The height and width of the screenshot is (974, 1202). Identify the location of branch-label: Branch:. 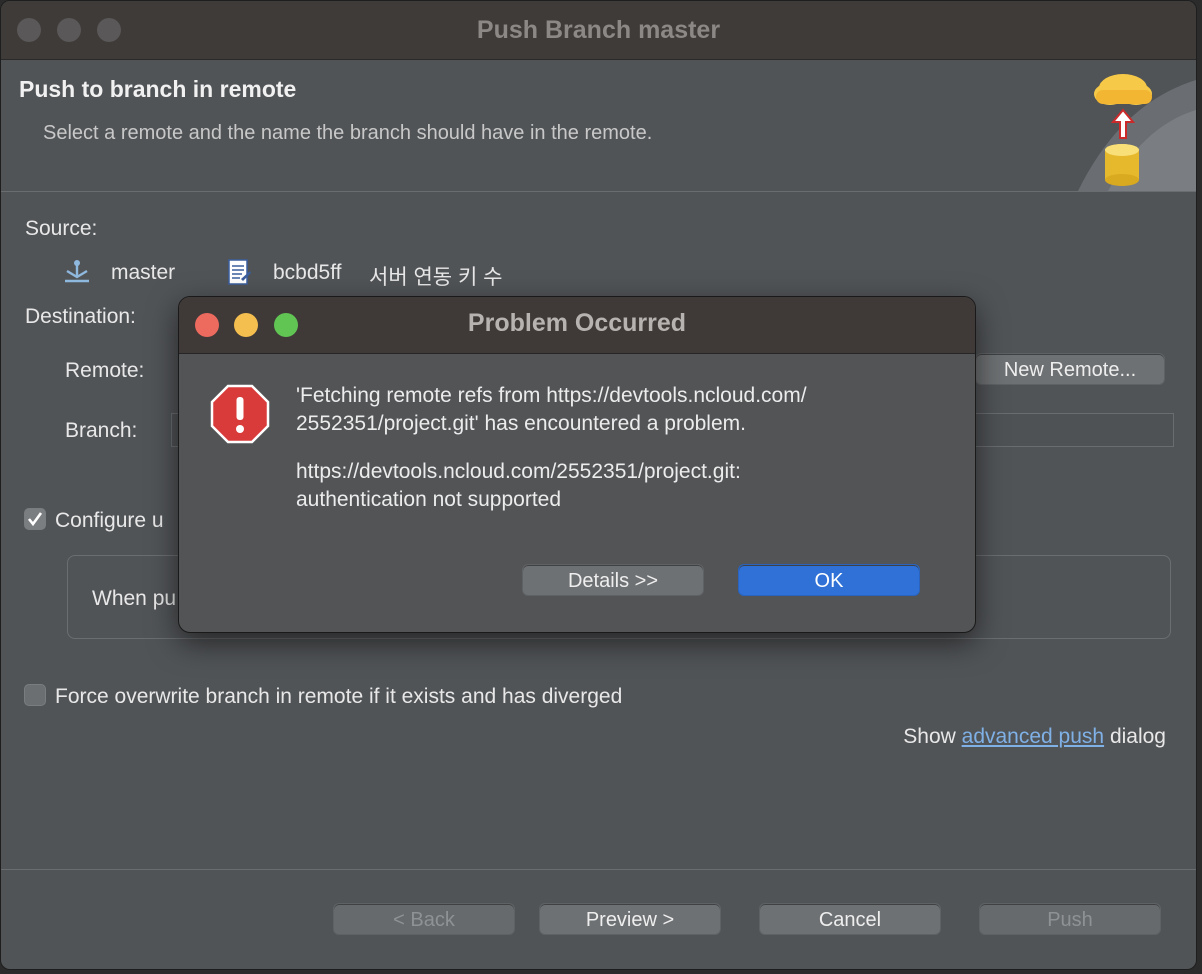
(101, 430).